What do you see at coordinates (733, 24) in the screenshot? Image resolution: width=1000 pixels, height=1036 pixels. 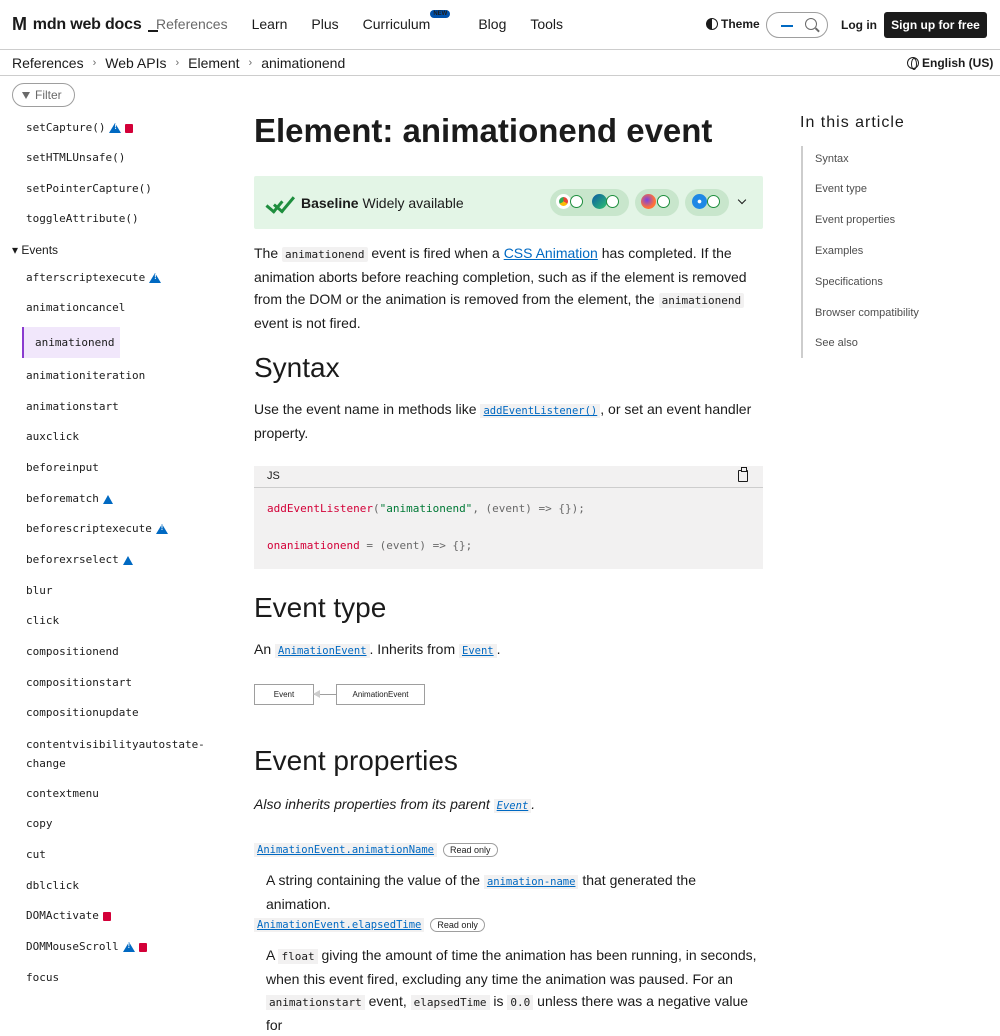 I see `theme-button: Theme` at bounding box center [733, 24].